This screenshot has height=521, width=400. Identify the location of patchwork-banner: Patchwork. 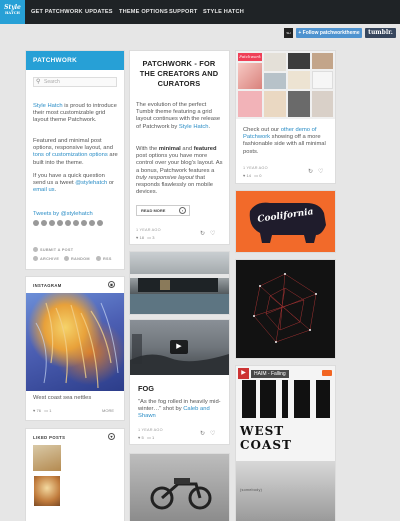
(250, 57).